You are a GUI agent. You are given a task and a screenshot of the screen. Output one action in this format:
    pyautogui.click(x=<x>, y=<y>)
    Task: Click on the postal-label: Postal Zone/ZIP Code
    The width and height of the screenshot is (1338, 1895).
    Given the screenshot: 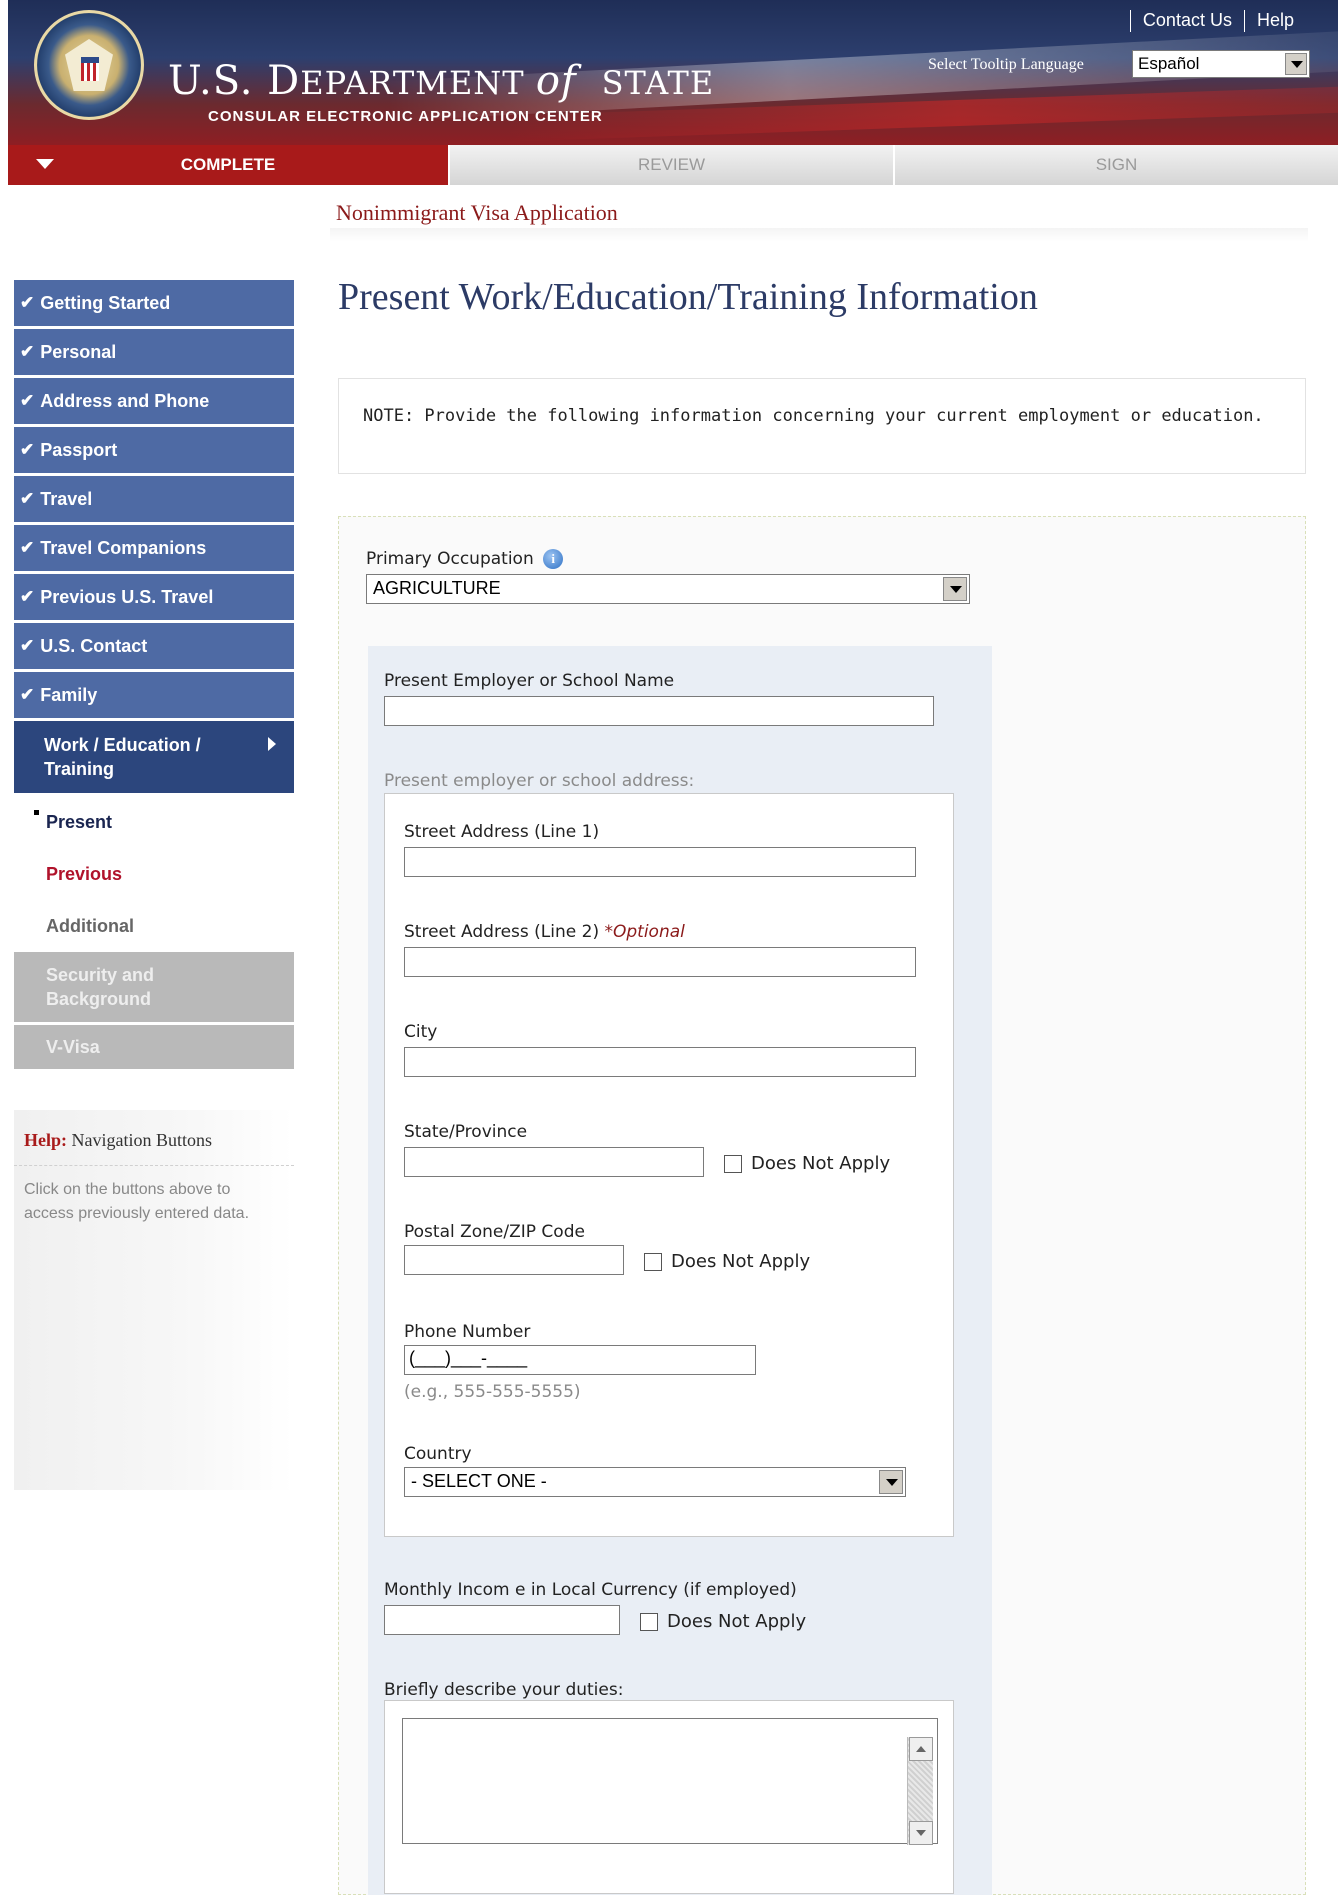 What is the action you would take?
    pyautogui.click(x=494, y=1232)
    